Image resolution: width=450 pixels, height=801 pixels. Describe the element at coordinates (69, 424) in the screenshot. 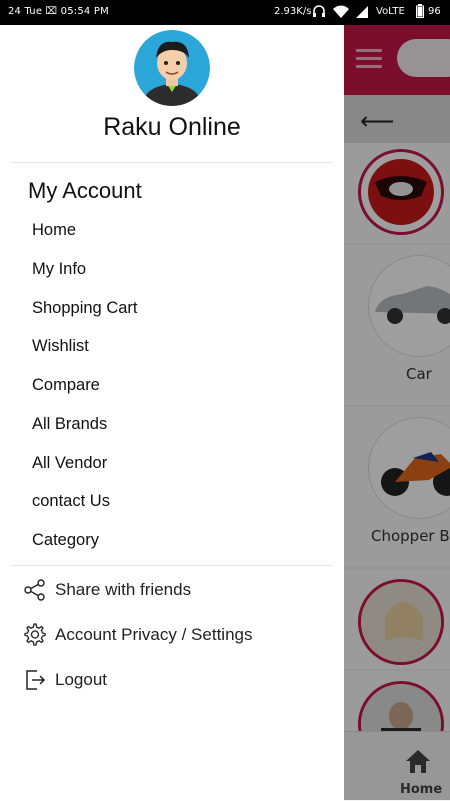

I see `menu-item-all-brands: All Brands` at that location.